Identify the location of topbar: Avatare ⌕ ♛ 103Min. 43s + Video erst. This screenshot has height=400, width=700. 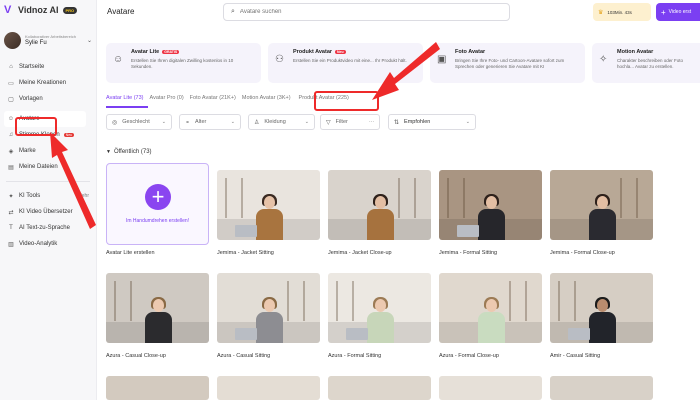
(398, 12).